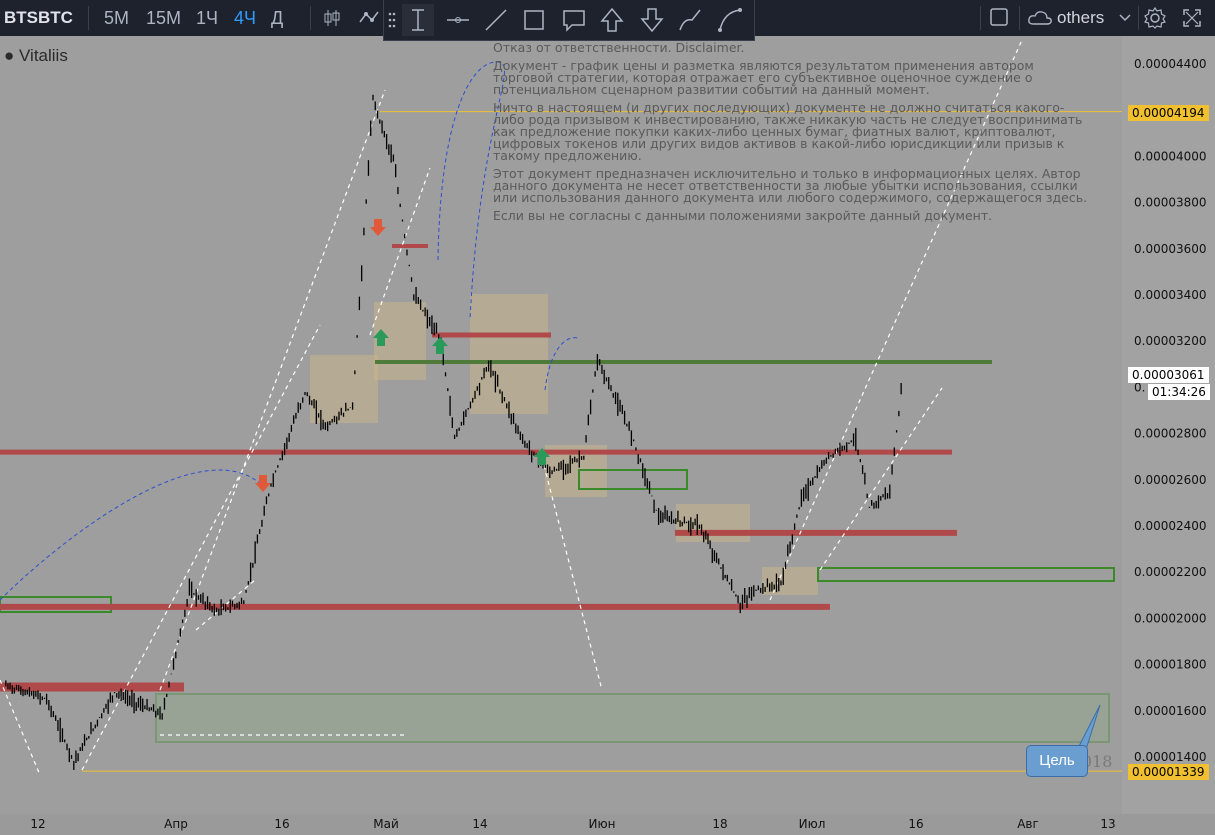 The height and width of the screenshot is (835, 1215). What do you see at coordinates (1170, 341) in the screenshot?
I see `y-tick-label: 0.00003200` at bounding box center [1170, 341].